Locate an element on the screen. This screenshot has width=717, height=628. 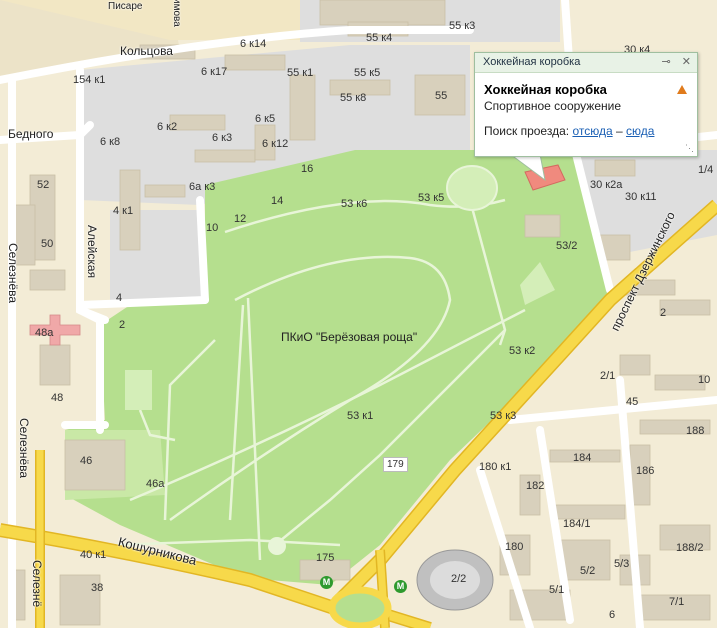
building-number: 6 is located at coordinates (612, 615).